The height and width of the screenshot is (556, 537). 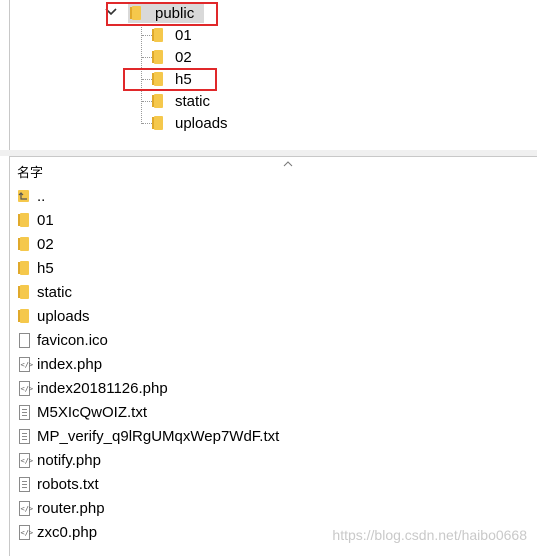 What do you see at coordinates (59, 460) in the screenshot?
I see `list-item-file: </> notify.php` at bounding box center [59, 460].